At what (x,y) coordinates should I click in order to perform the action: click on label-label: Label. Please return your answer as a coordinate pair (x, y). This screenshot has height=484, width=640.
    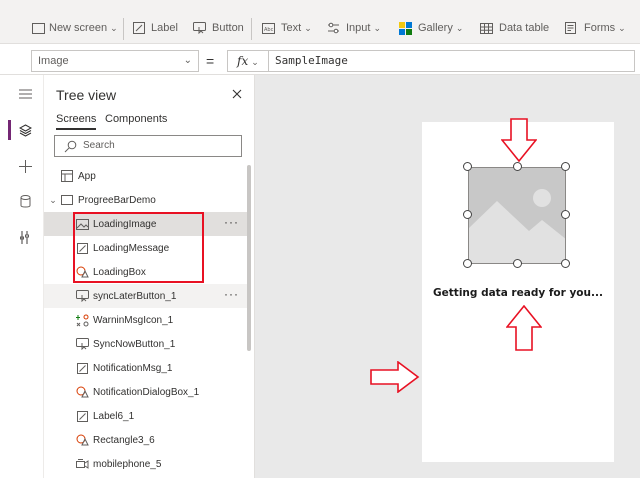
    Looking at the image, I should click on (164, 28).